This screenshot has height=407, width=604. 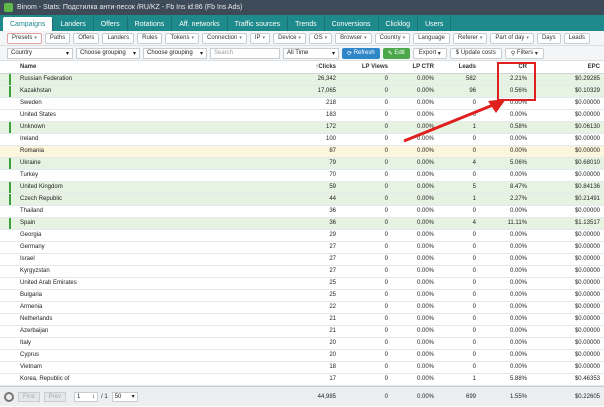 I want to click on table-row: Bulgaria 25 0 0.00% 0 0.00% $0.00000, so click(x=302, y=296).